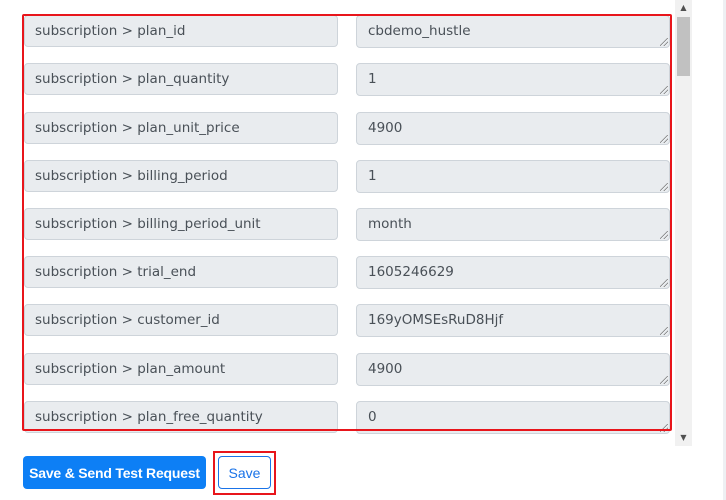 The image size is (726, 500). What do you see at coordinates (390, 223) in the screenshot?
I see `field-value-text: month` at bounding box center [390, 223].